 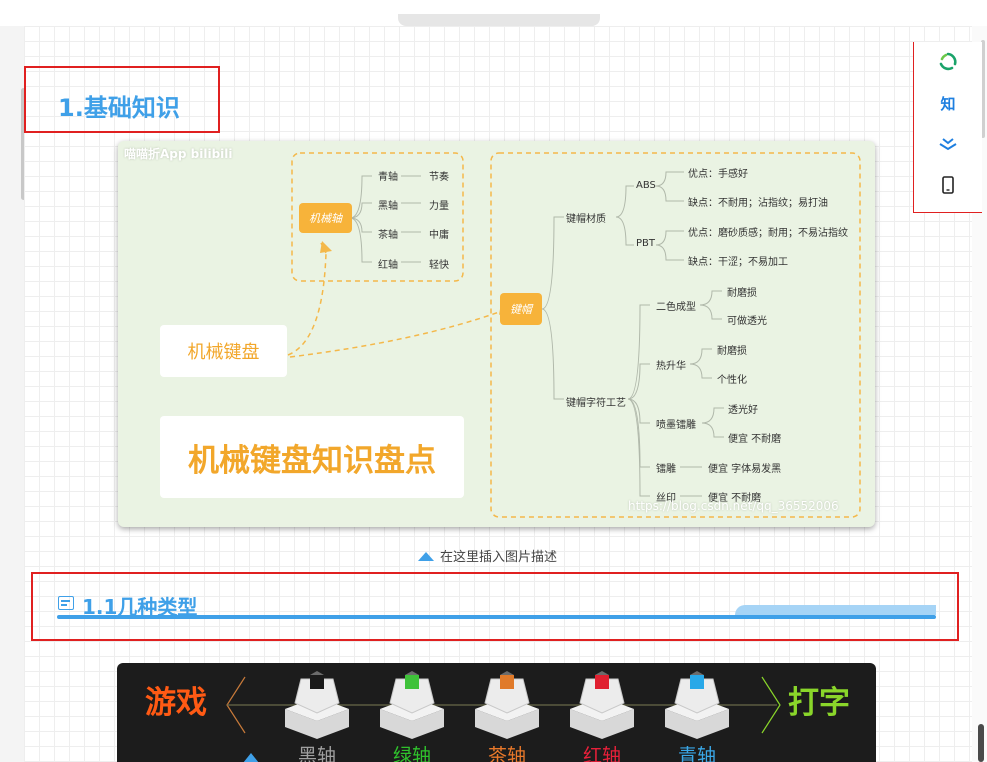 I want to click on mobile-button, so click(x=948, y=185).